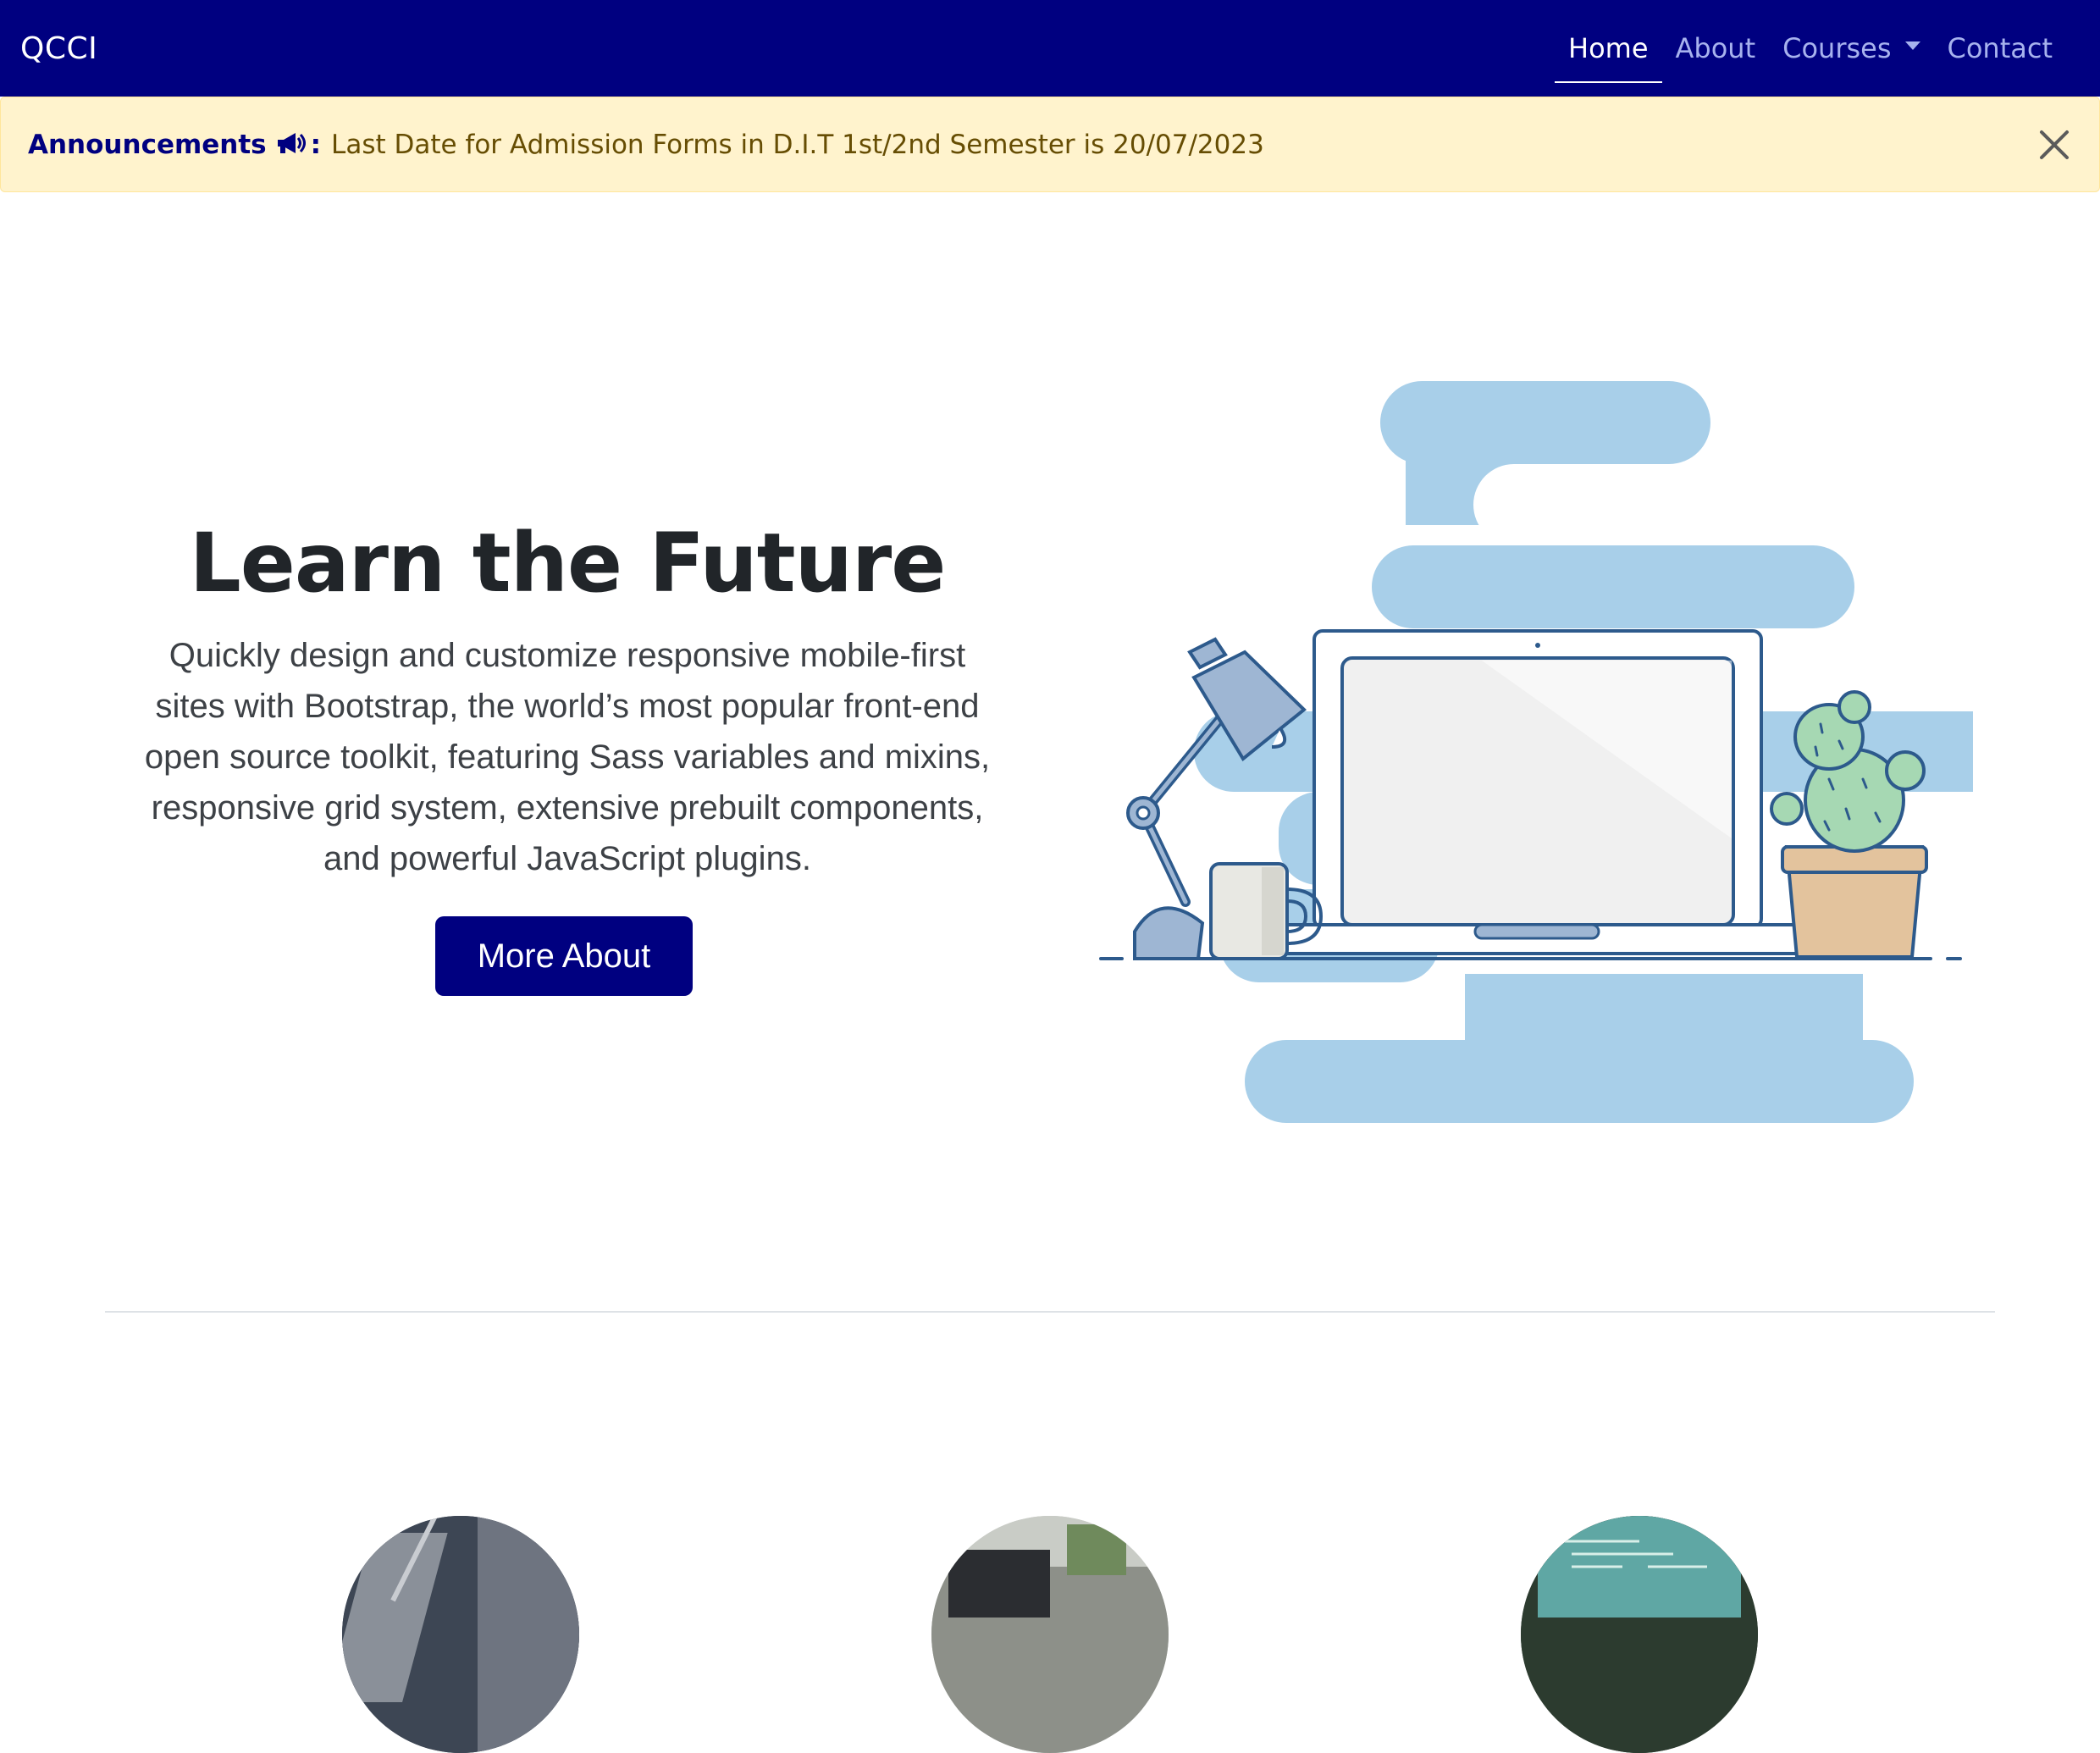  I want to click on close-icon, so click(2055, 145).